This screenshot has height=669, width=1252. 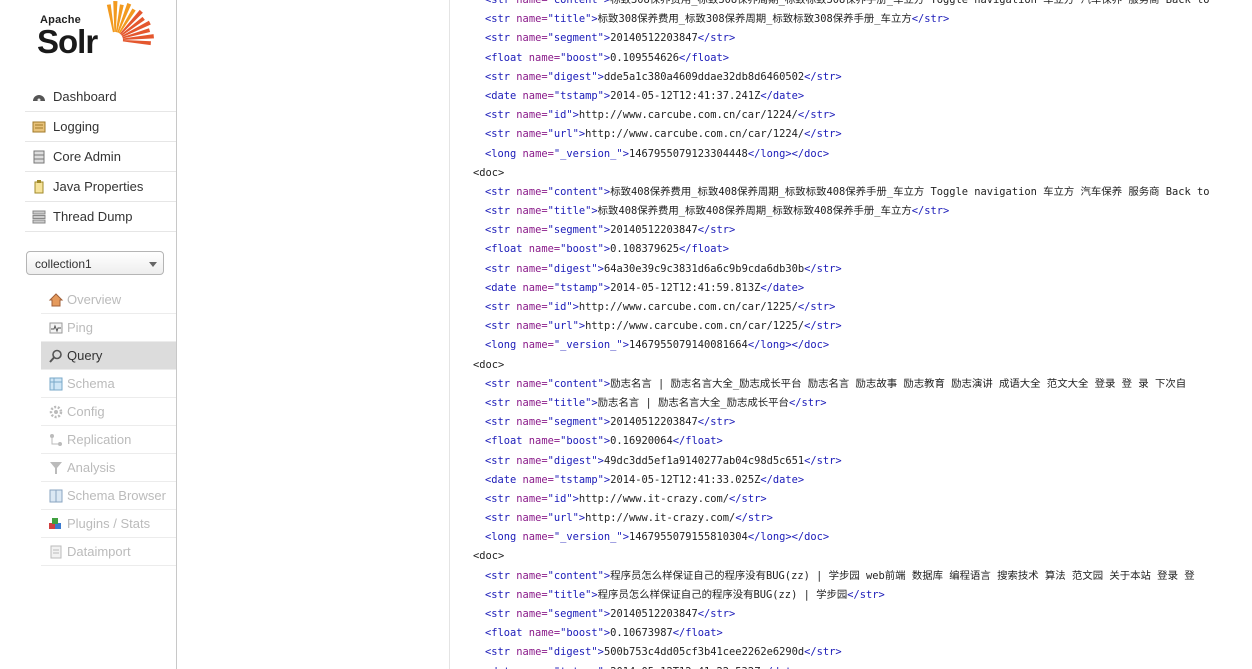 I want to click on core-nav-item-dataimport: Dataimport, so click(x=108, y=552).